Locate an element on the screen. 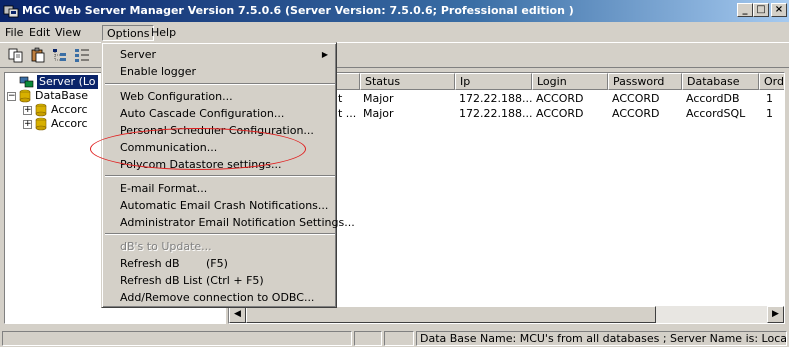 Image resolution: width=789 pixels, height=347 pixels. tree-view-icon is located at coordinates (60, 55).